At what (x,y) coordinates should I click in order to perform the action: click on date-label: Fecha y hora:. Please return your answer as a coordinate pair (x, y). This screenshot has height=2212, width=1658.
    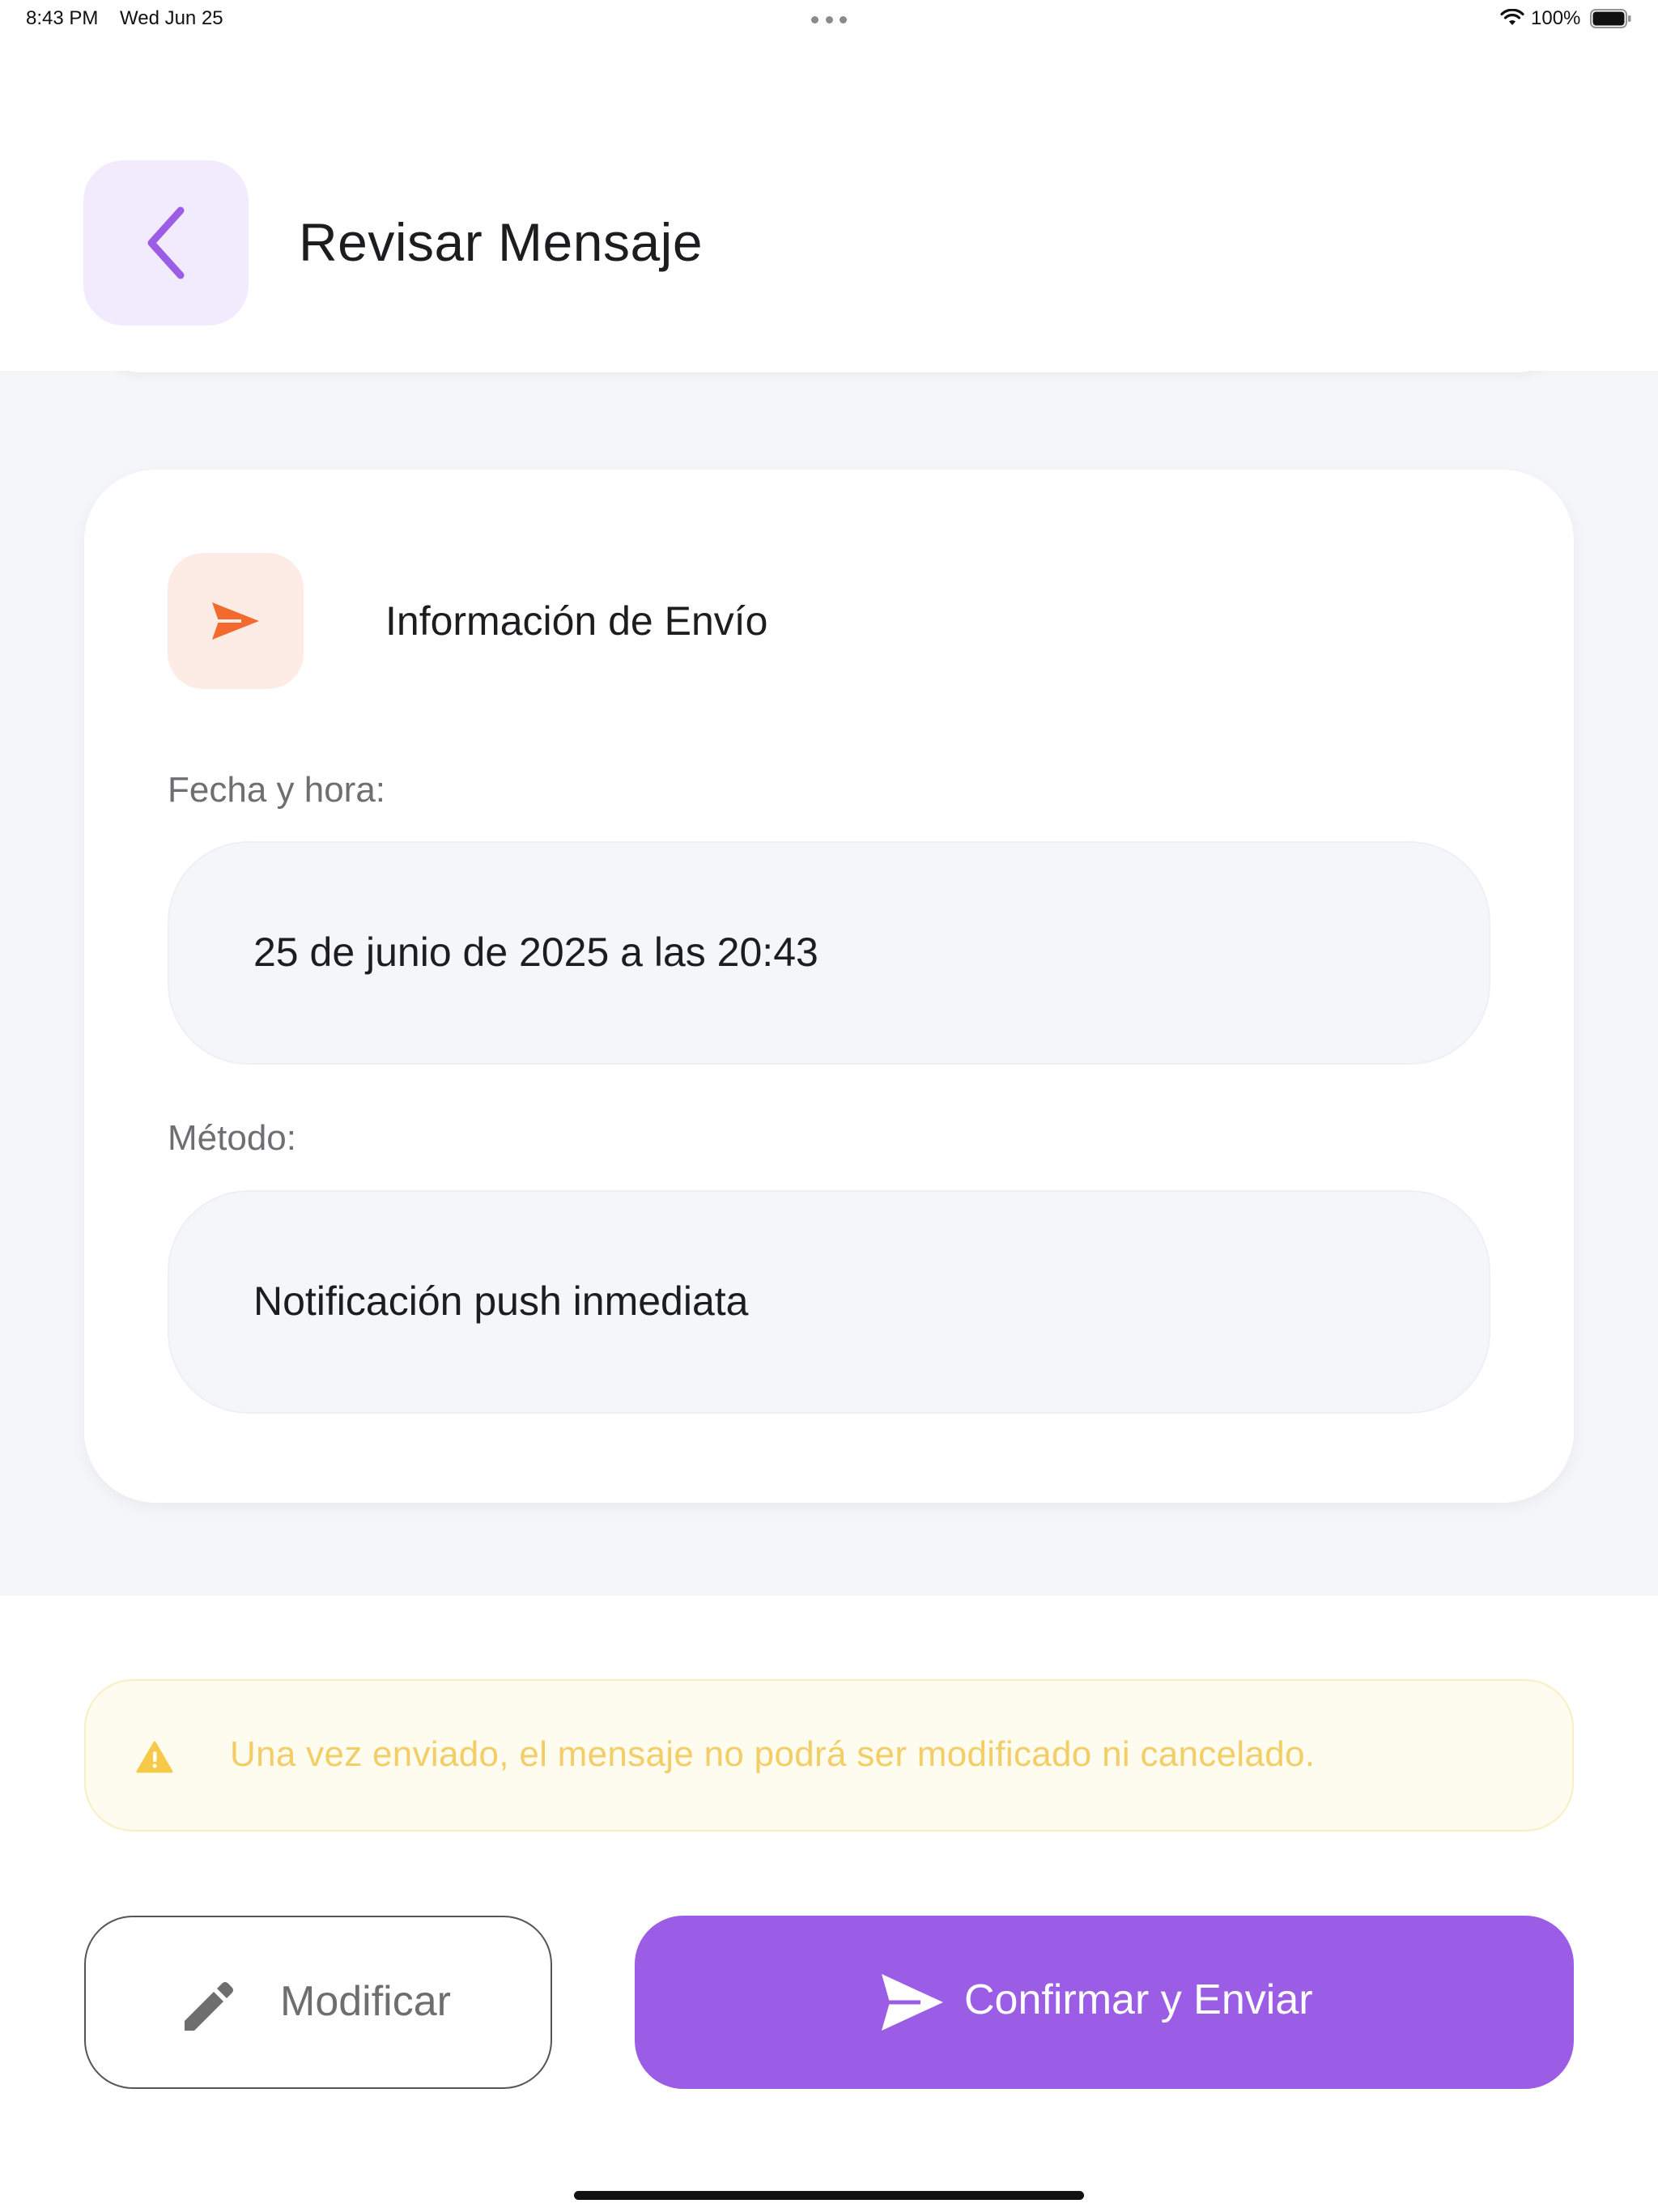
    Looking at the image, I should click on (277, 790).